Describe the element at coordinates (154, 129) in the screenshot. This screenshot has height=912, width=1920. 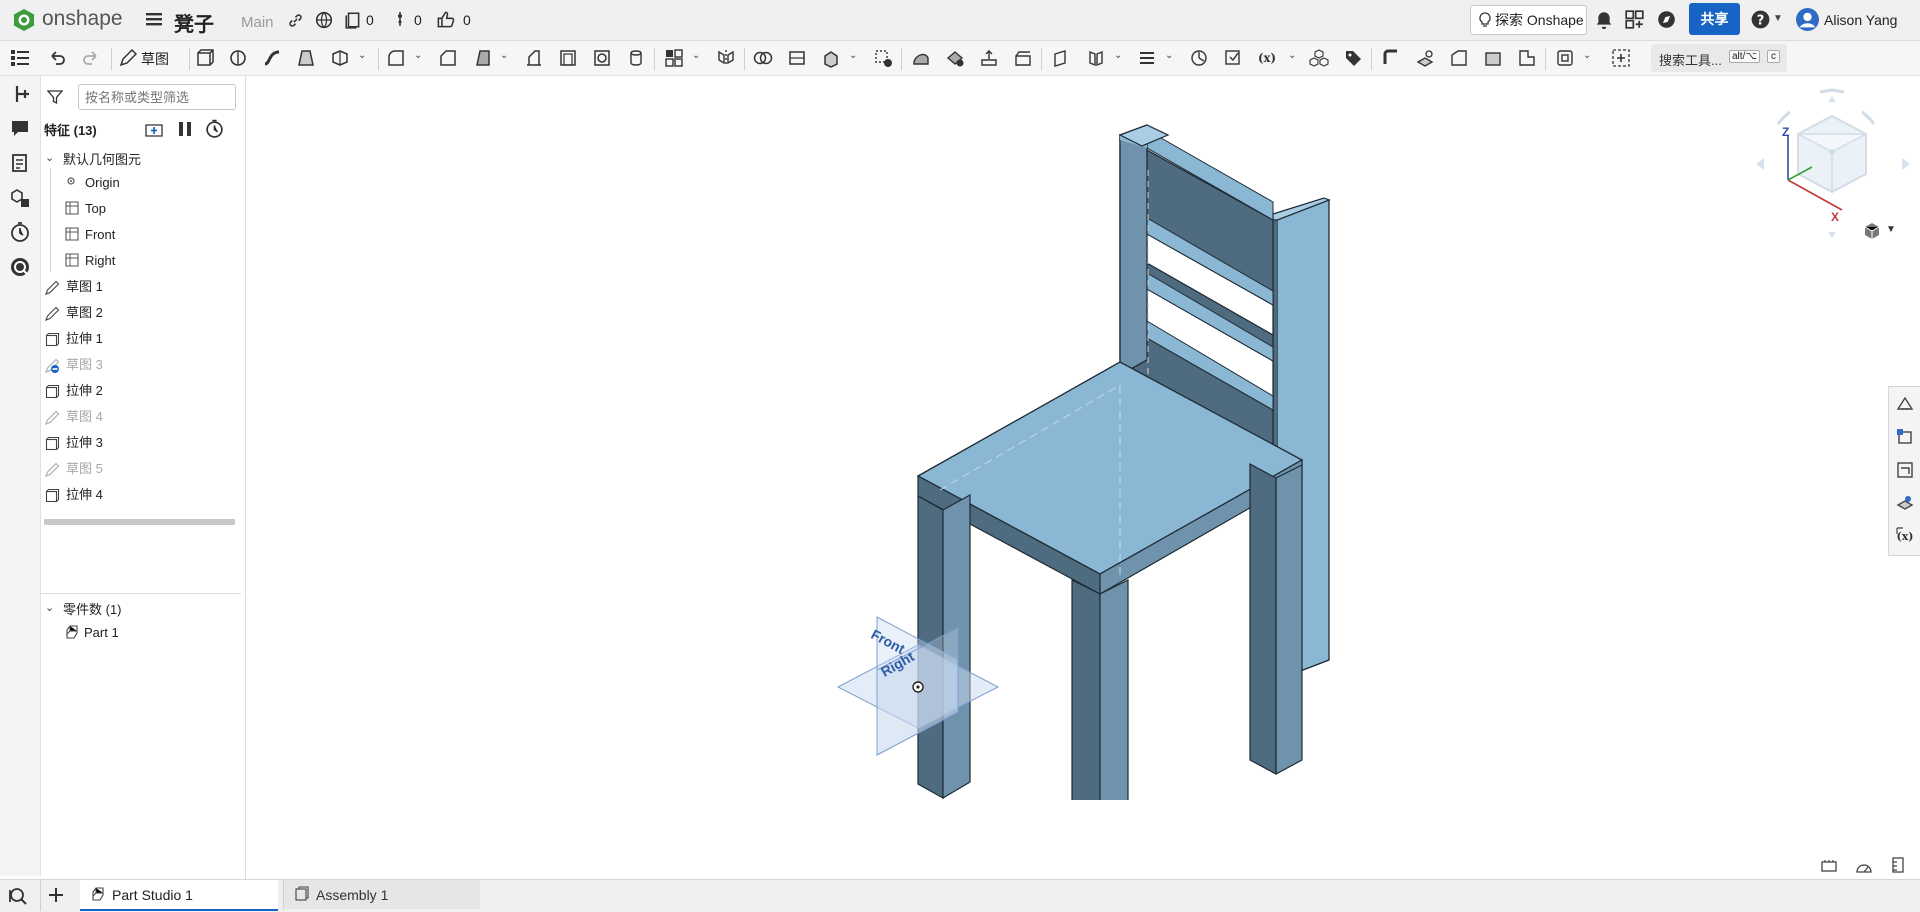
I see `add-folder-icon` at that location.